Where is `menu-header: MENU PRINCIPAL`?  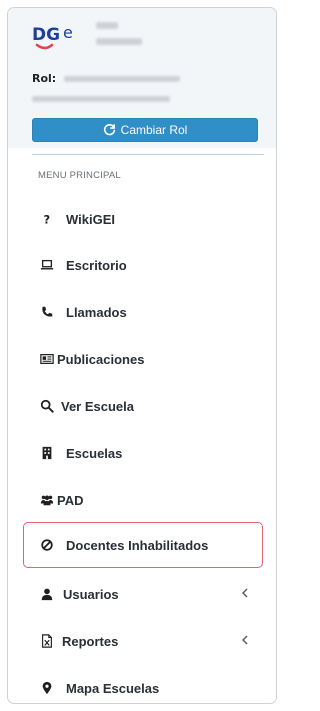
menu-header: MENU PRINCIPAL is located at coordinates (79, 175).